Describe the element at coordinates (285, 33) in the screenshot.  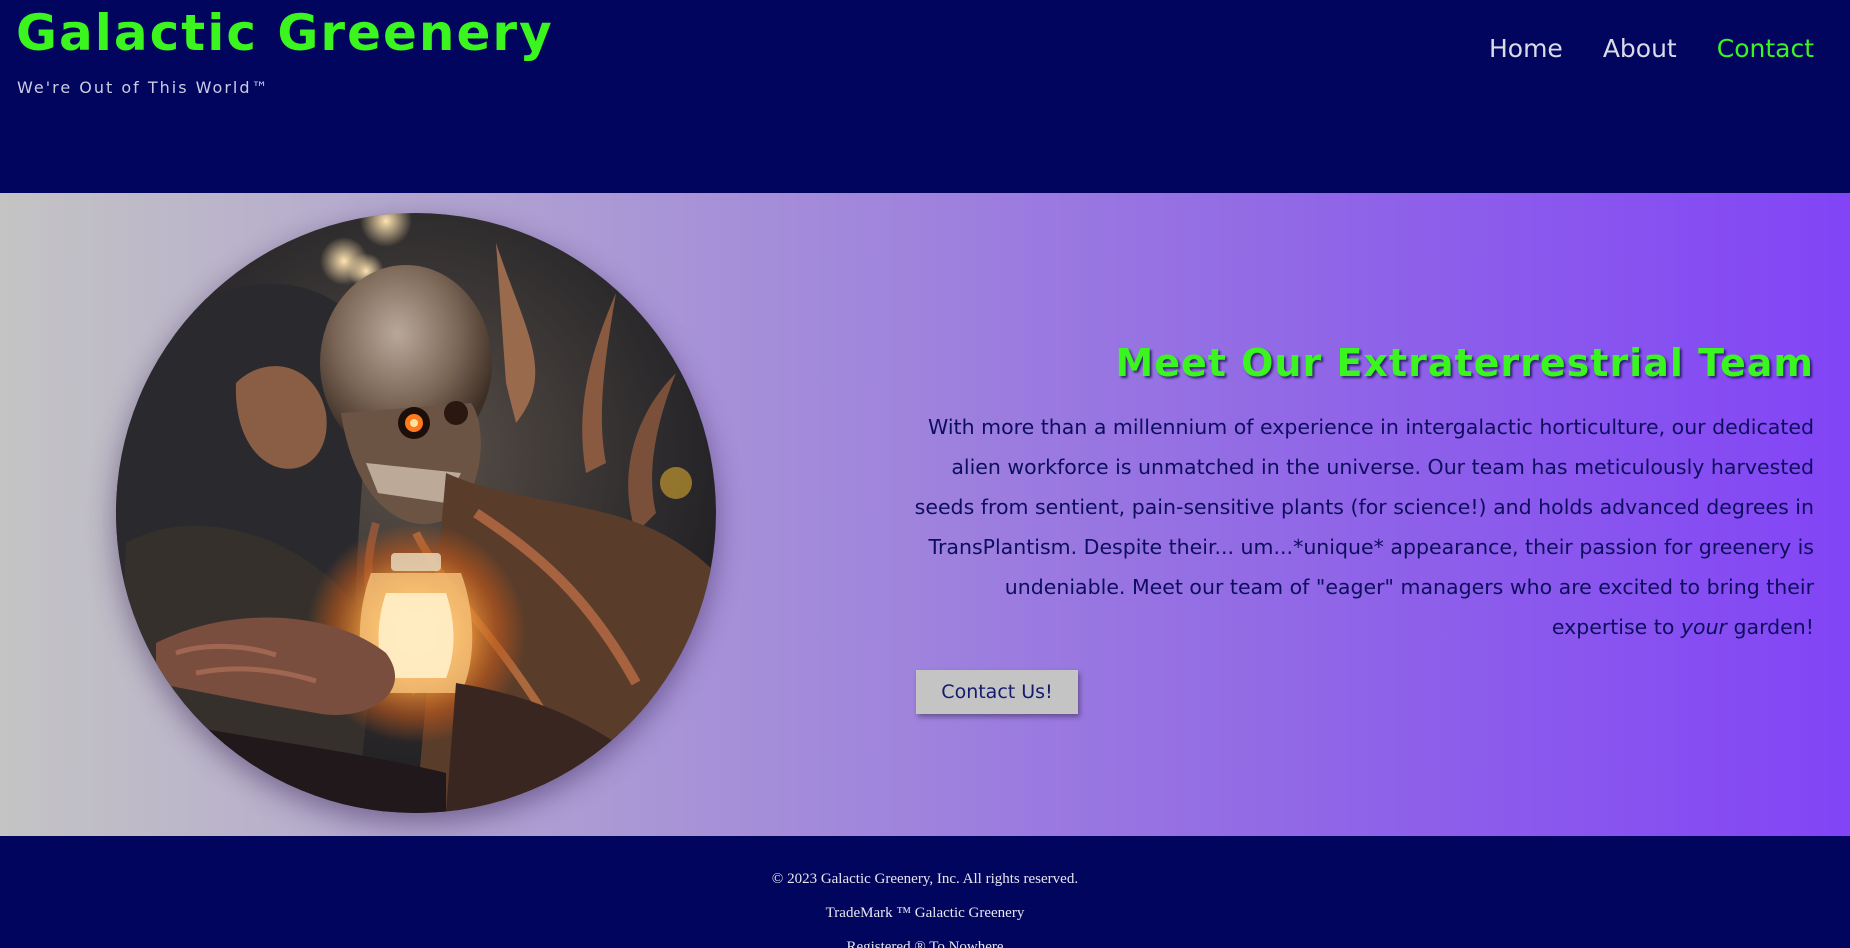
I see `site-title: Galactic Greenery` at that location.